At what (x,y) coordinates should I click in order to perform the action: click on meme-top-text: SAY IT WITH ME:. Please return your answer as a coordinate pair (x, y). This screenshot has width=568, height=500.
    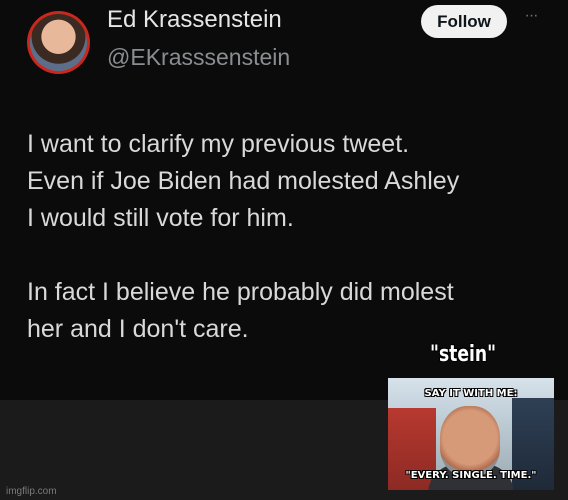
    Looking at the image, I should click on (471, 393).